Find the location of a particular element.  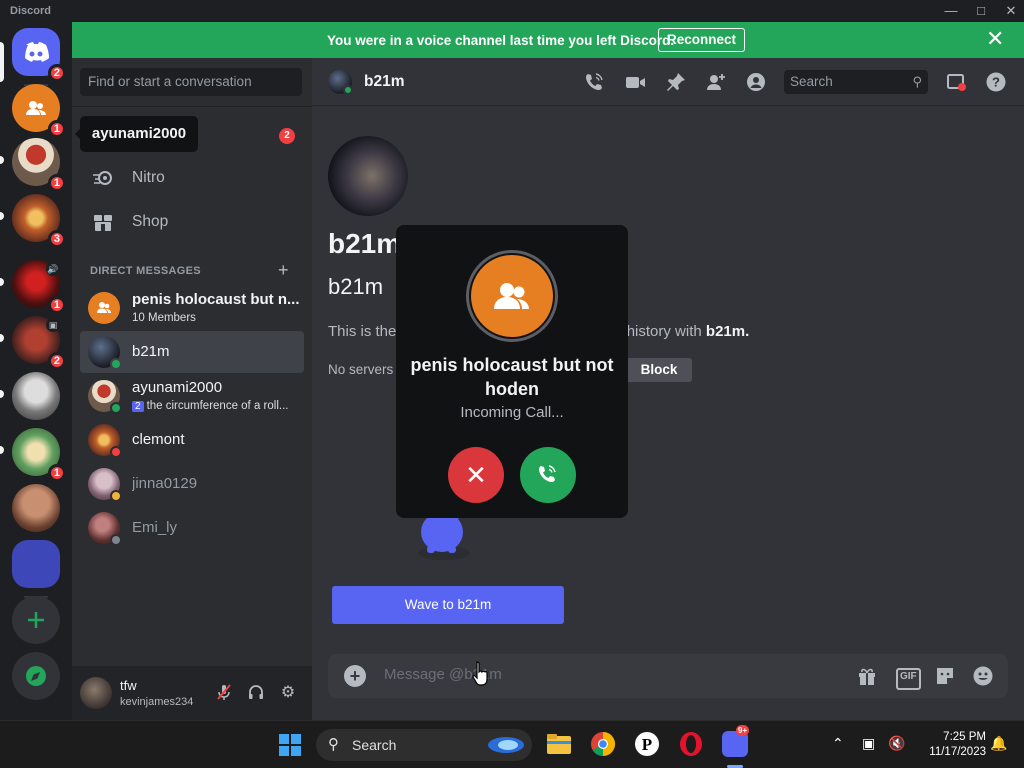

notification-bell-icon: 🔔 is located at coordinates (998, 743).